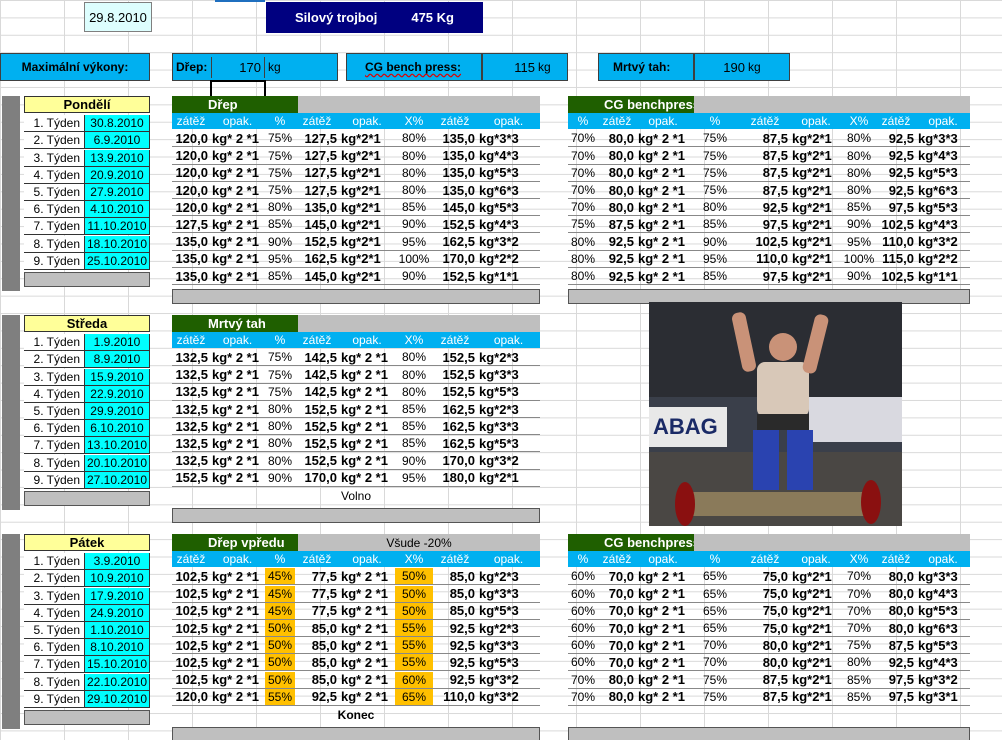 The height and width of the screenshot is (740, 1002). I want to click on table-cell: 70,0, so click(617, 646).